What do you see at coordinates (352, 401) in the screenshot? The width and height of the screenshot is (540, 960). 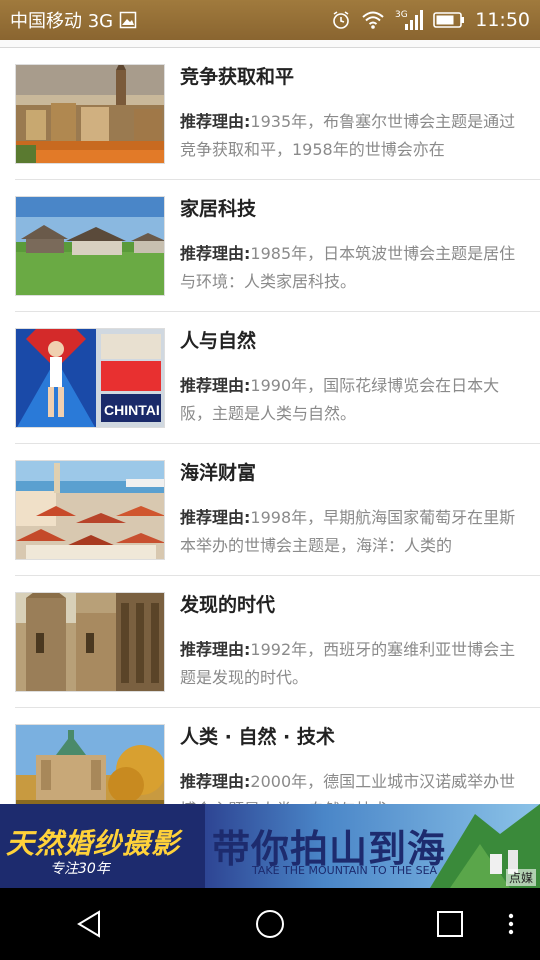 I see `item-description: 推荐理由:1990年，国际花绿博览会在日本大阪，主题是人类与自然。` at bounding box center [352, 401].